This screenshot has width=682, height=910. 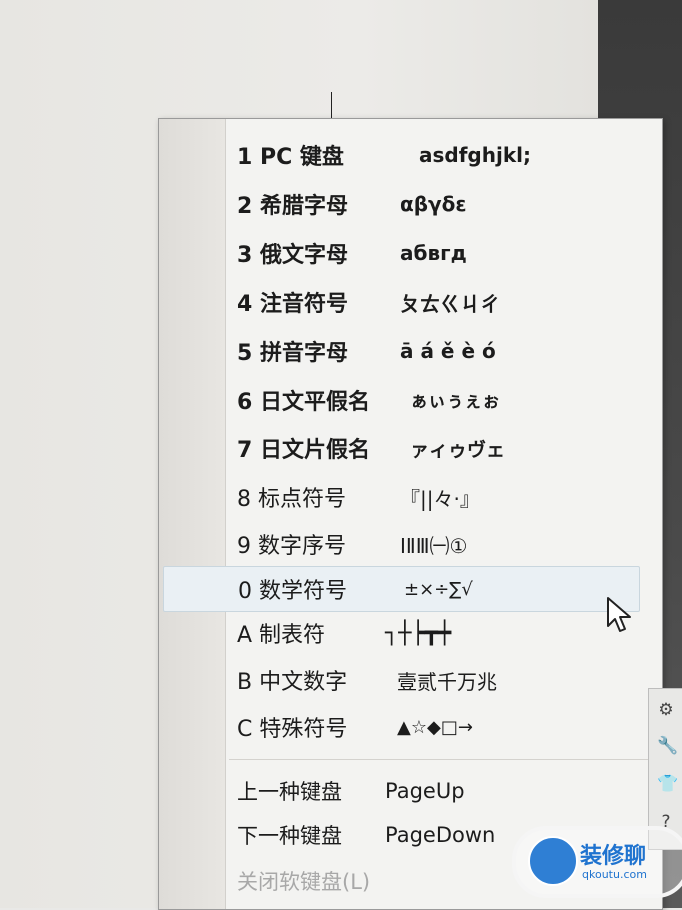 What do you see at coordinates (291, 499) in the screenshot?
I see `menu-item-label: 8 标点符号` at bounding box center [291, 499].